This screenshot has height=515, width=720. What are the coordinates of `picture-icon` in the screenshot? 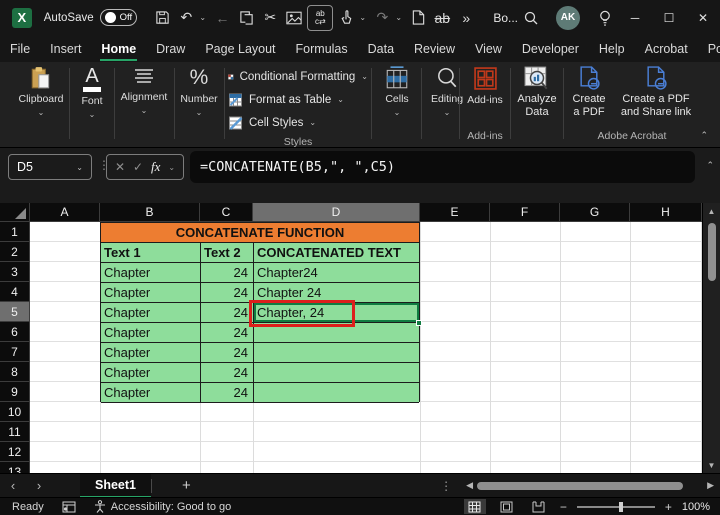 It's located at (294, 18).